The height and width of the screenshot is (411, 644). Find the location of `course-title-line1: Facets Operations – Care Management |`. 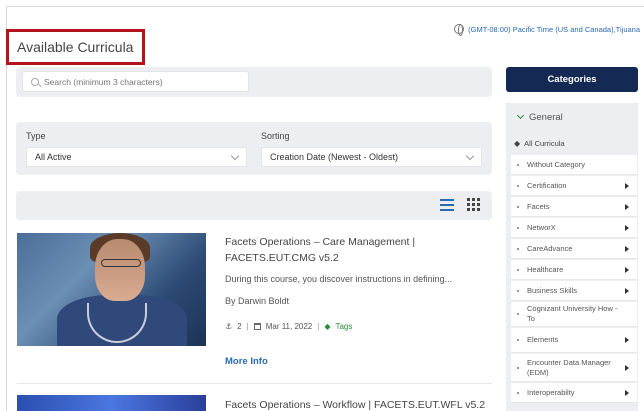

course-title-line1: Facets Operations – Care Management | is located at coordinates (320, 242).